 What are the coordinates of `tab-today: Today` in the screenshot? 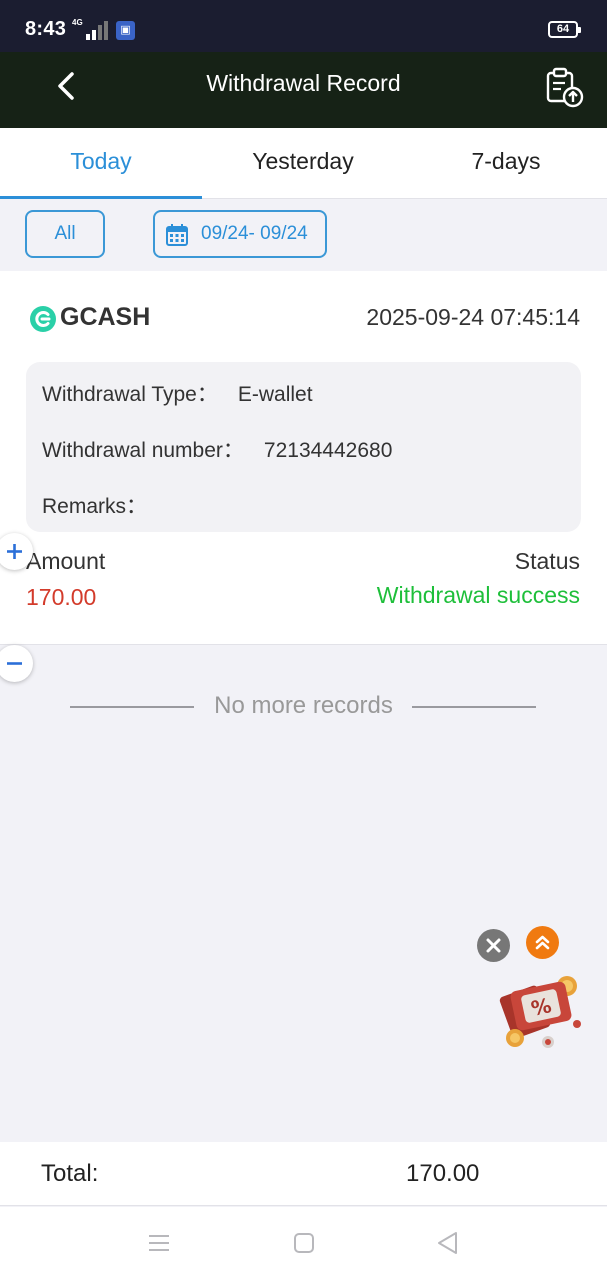 It's located at (101, 163).